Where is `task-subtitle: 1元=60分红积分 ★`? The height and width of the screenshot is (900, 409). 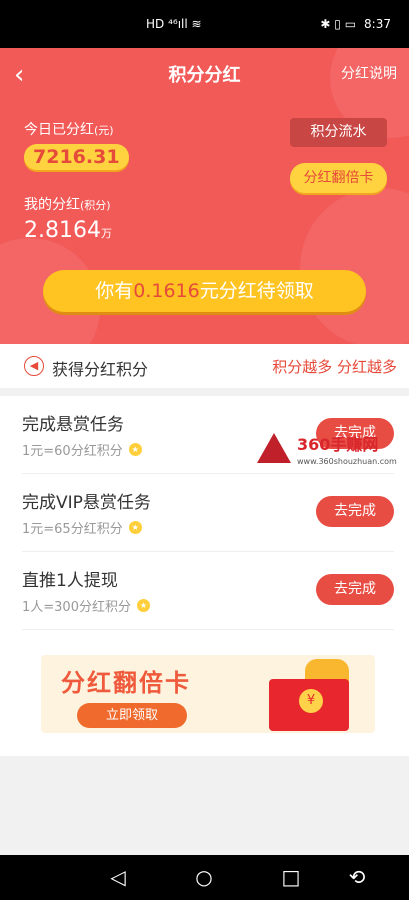 task-subtitle: 1元=60分红积分 ★ is located at coordinates (82, 449).